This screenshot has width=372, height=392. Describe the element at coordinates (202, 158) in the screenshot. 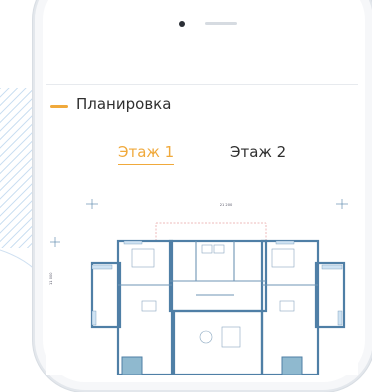

I see `floor-tabs: Этаж 1 Этаж 2` at that location.